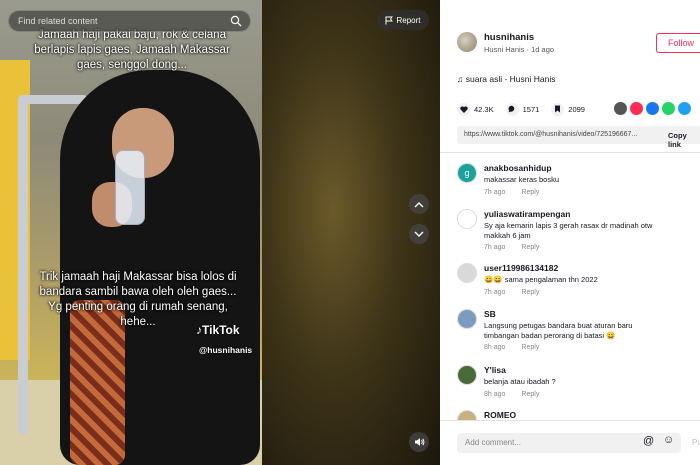  I want to click on follow-button: Follow, so click(678, 43).